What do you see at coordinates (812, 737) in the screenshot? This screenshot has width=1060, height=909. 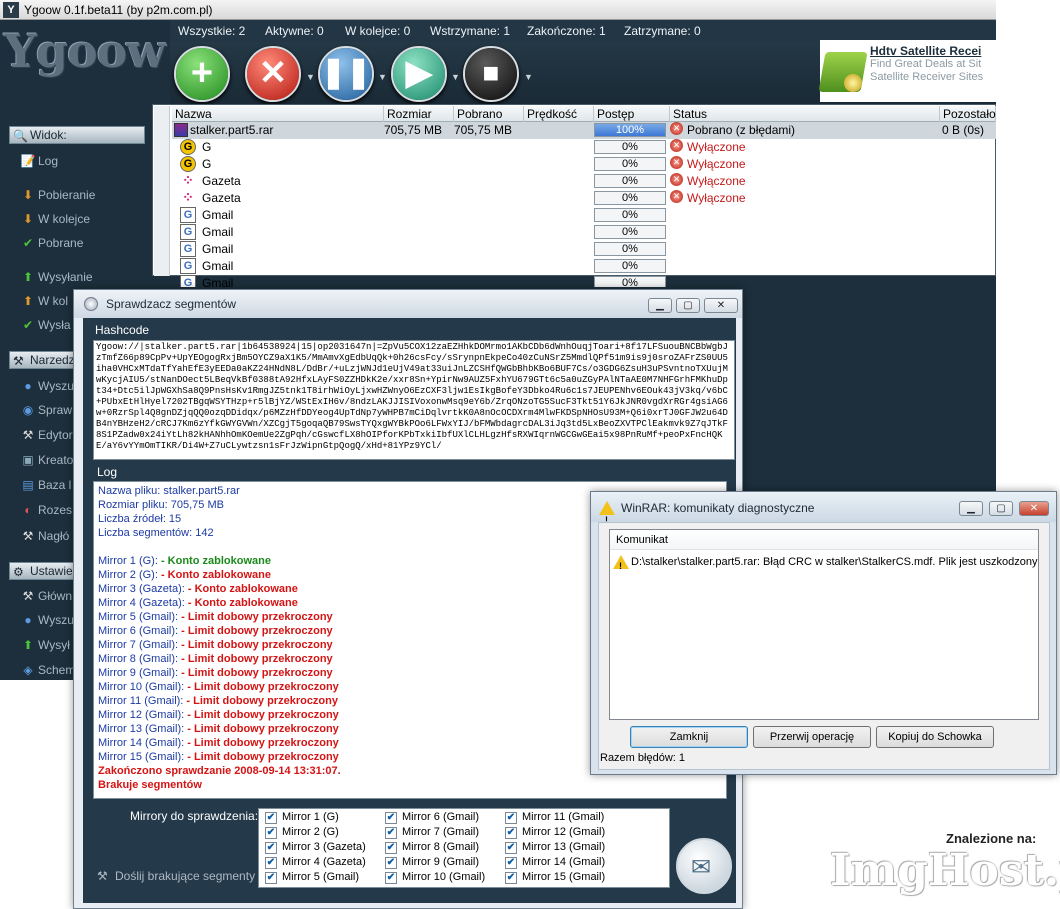 I see `abort-button: Przerwij operację` at bounding box center [812, 737].